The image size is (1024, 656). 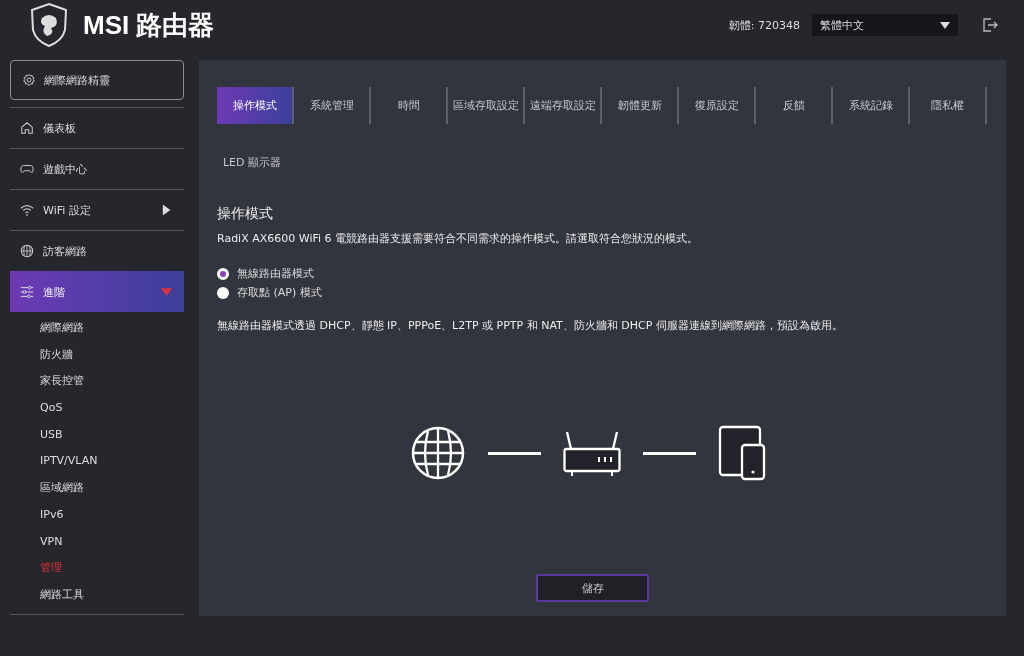 What do you see at coordinates (945, 25) in the screenshot?
I see `caret-icon` at bounding box center [945, 25].